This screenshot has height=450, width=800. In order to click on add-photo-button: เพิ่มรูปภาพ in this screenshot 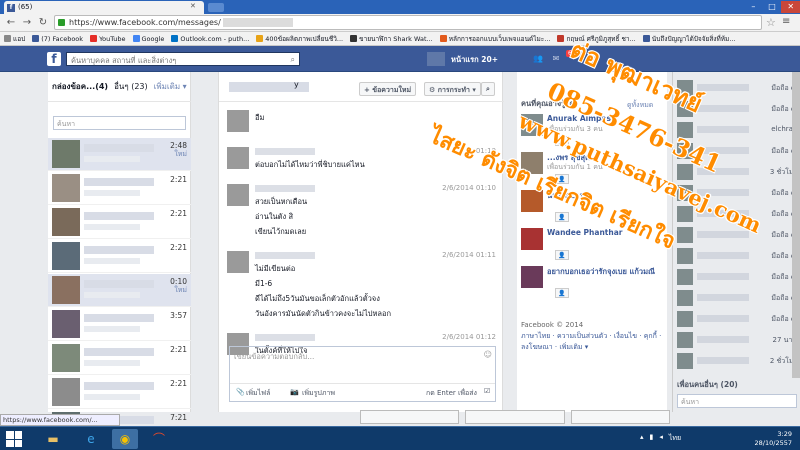, I will do `click(318, 393)`.